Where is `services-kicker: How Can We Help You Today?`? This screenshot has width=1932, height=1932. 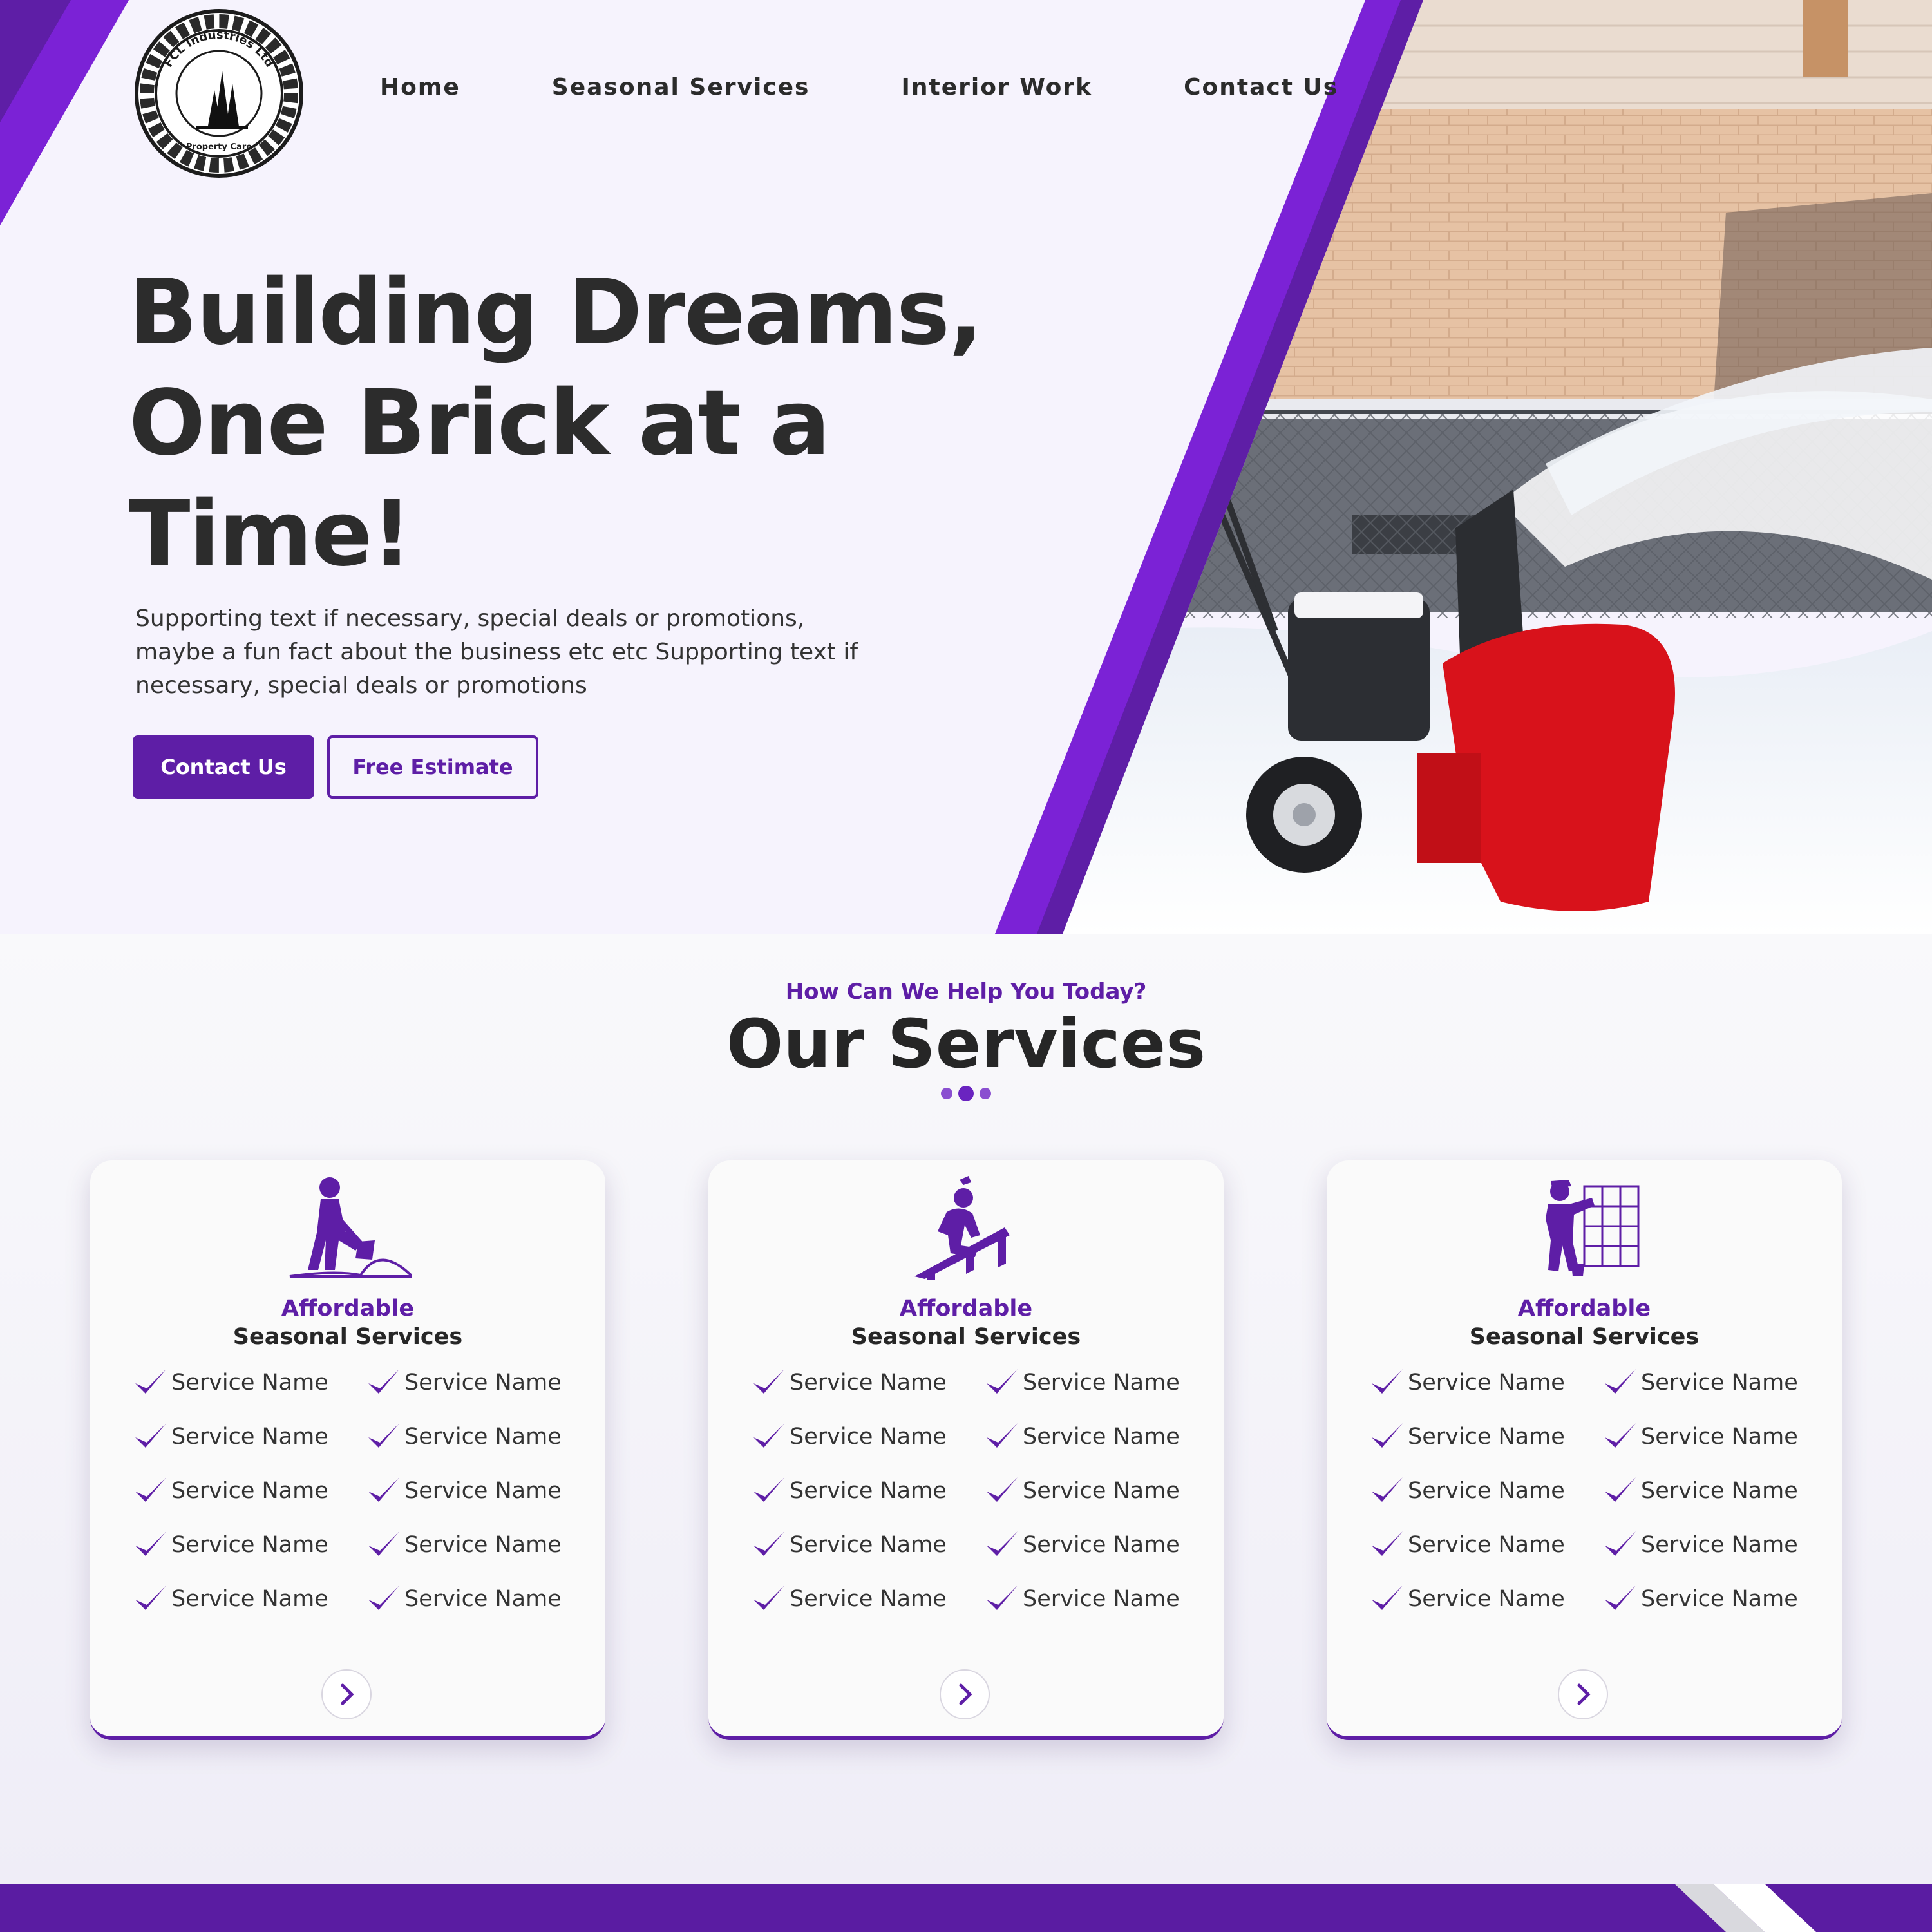 services-kicker: How Can We Help You Today? is located at coordinates (966, 992).